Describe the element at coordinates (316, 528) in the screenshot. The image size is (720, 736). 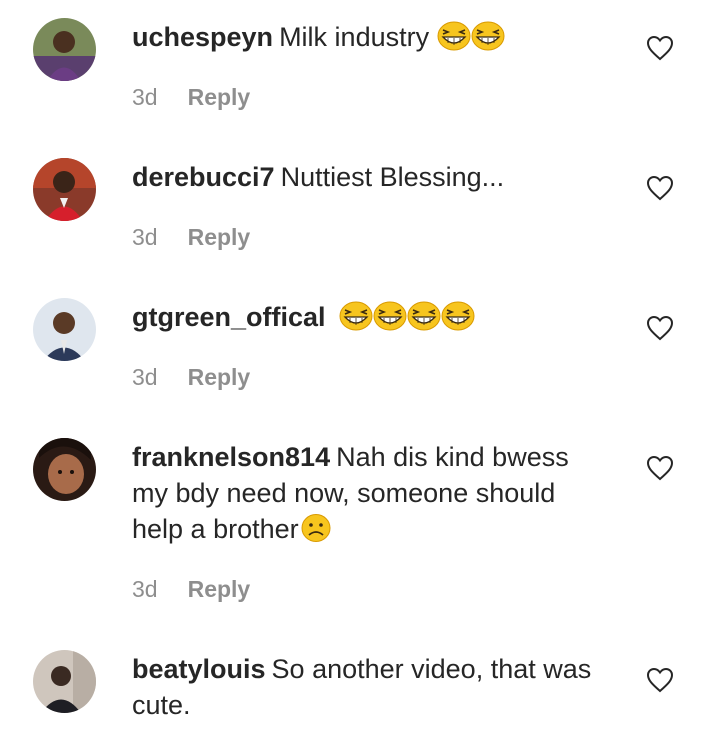
I see `sad-face-icon` at that location.